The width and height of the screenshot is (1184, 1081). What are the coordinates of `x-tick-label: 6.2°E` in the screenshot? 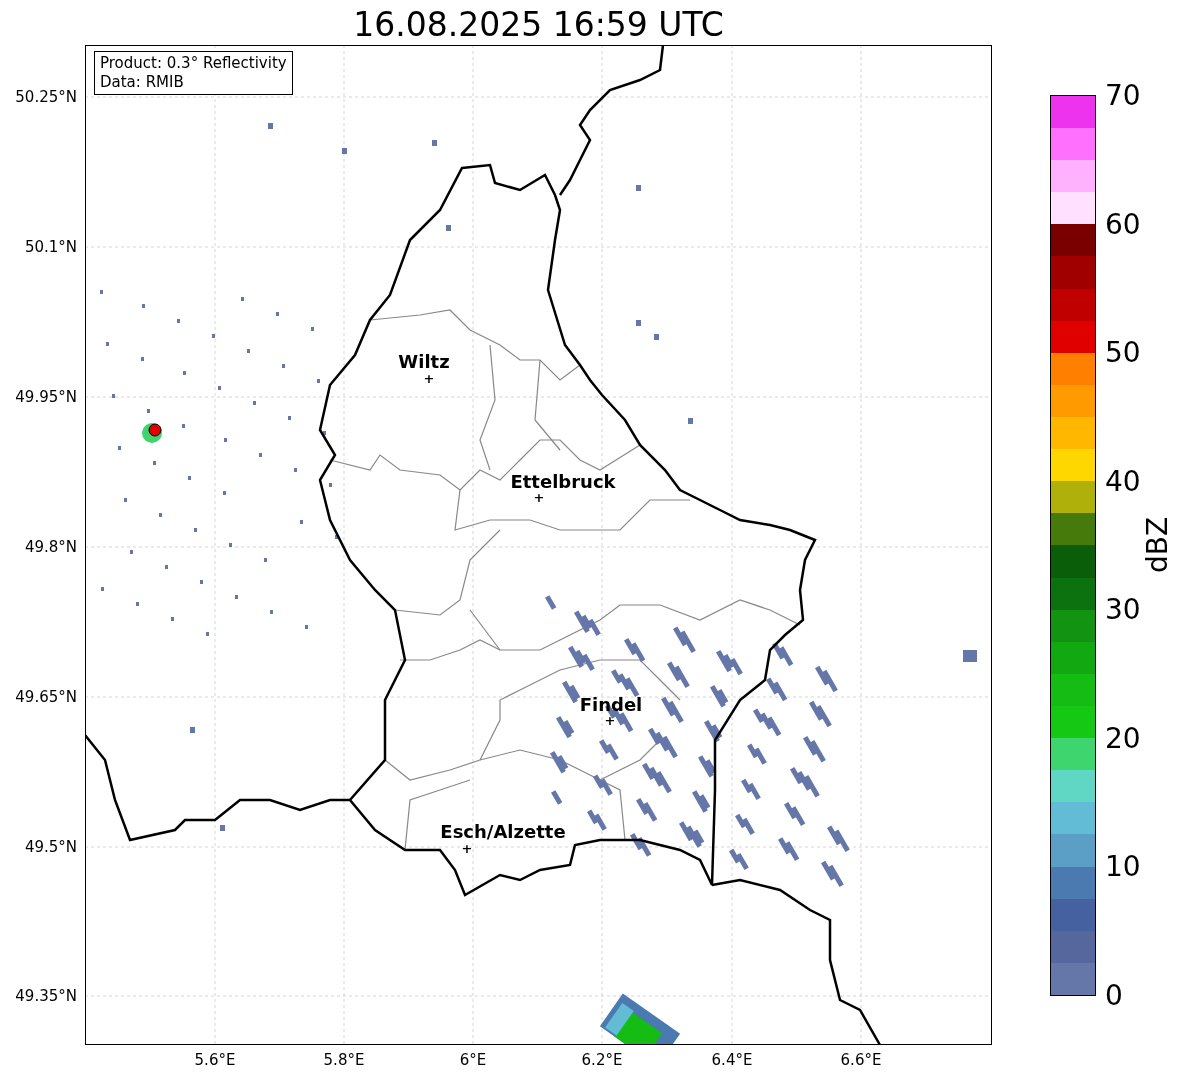 It's located at (602, 1060).